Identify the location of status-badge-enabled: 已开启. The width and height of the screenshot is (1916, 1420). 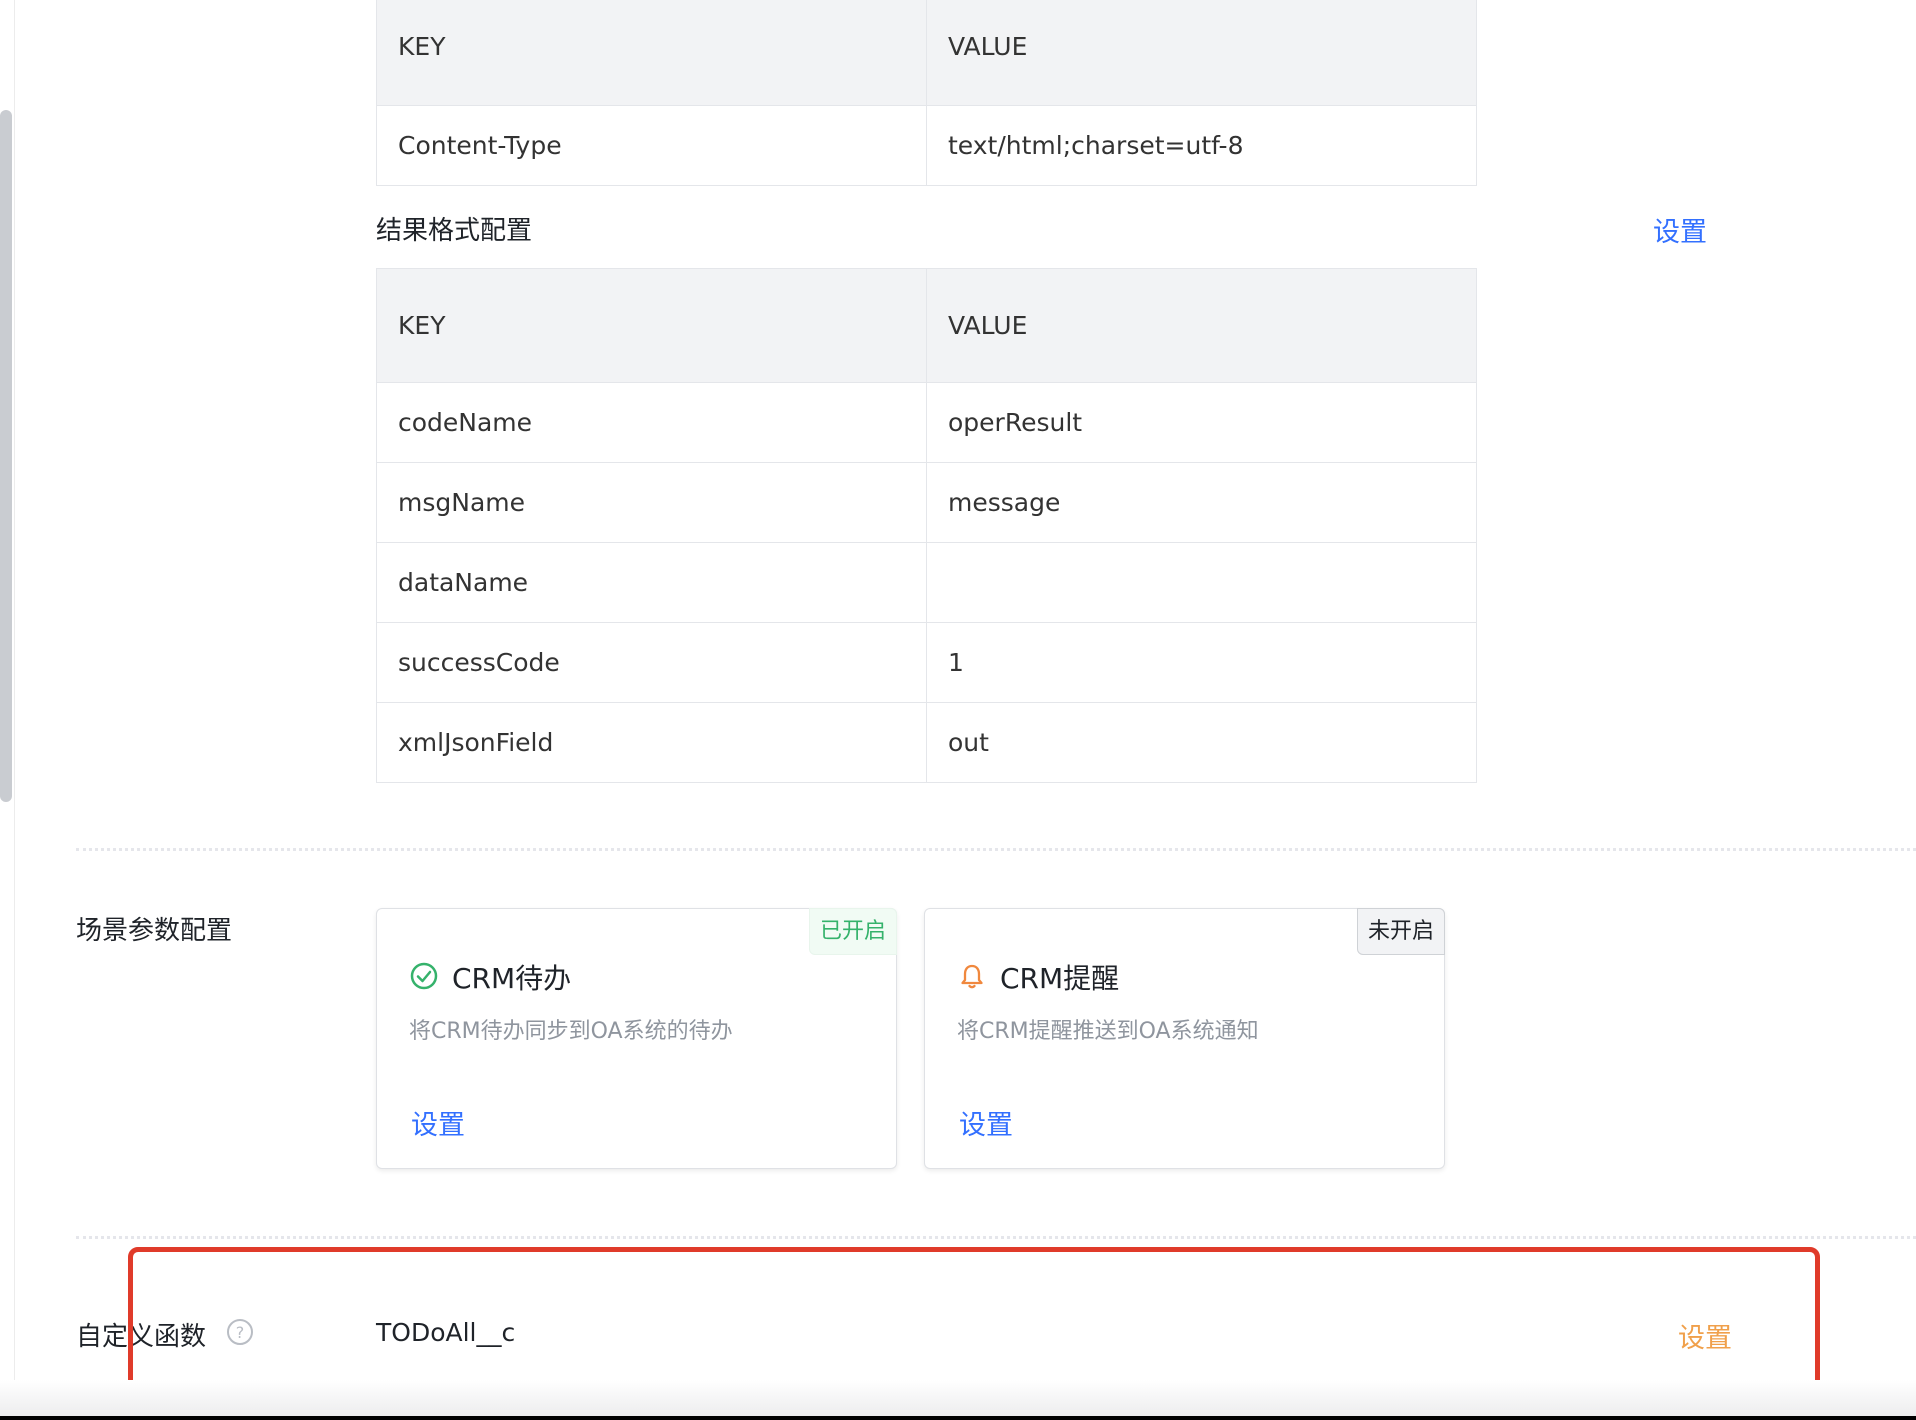
(852, 931).